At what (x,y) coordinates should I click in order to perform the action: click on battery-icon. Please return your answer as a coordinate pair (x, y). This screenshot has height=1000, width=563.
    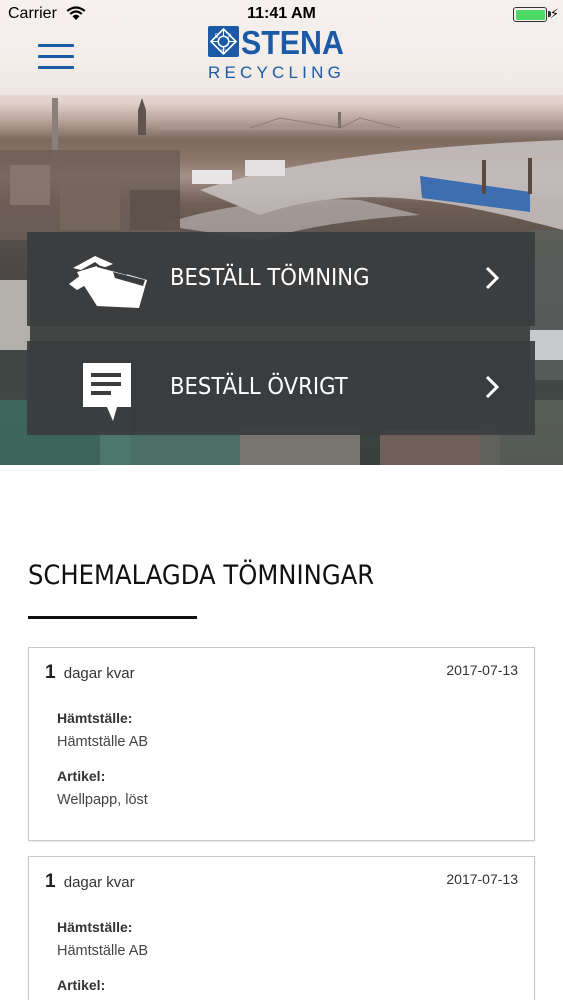
    Looking at the image, I should click on (530, 14).